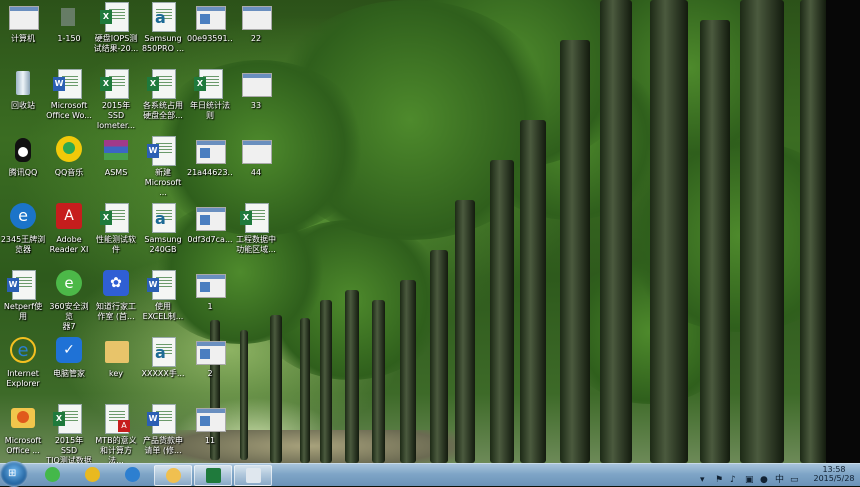  I want to click on desktop-icon: W Netperf使用, so click(23, 296).